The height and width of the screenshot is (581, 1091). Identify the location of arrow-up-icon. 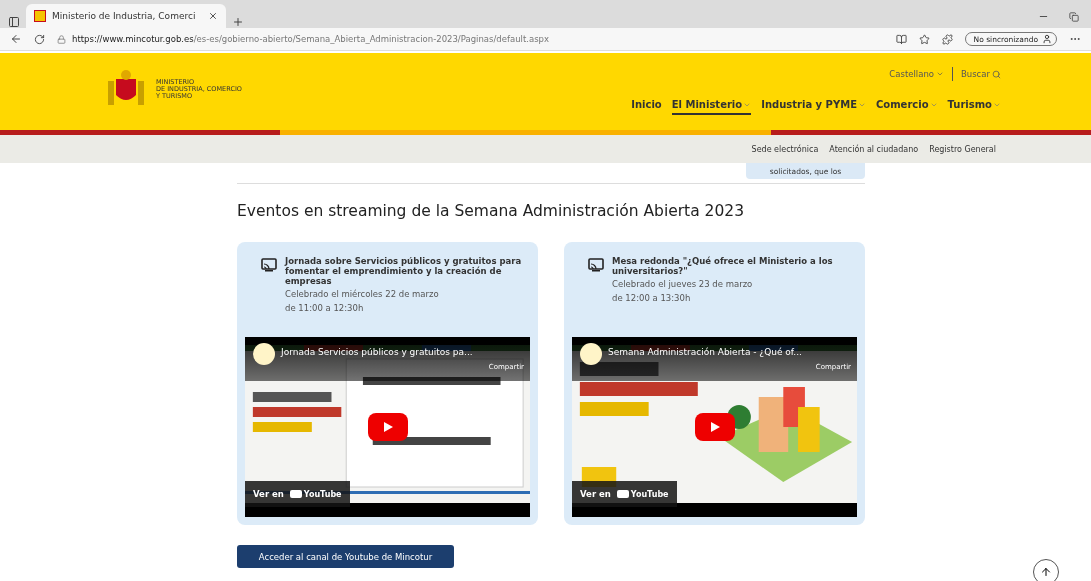
(1046, 572).